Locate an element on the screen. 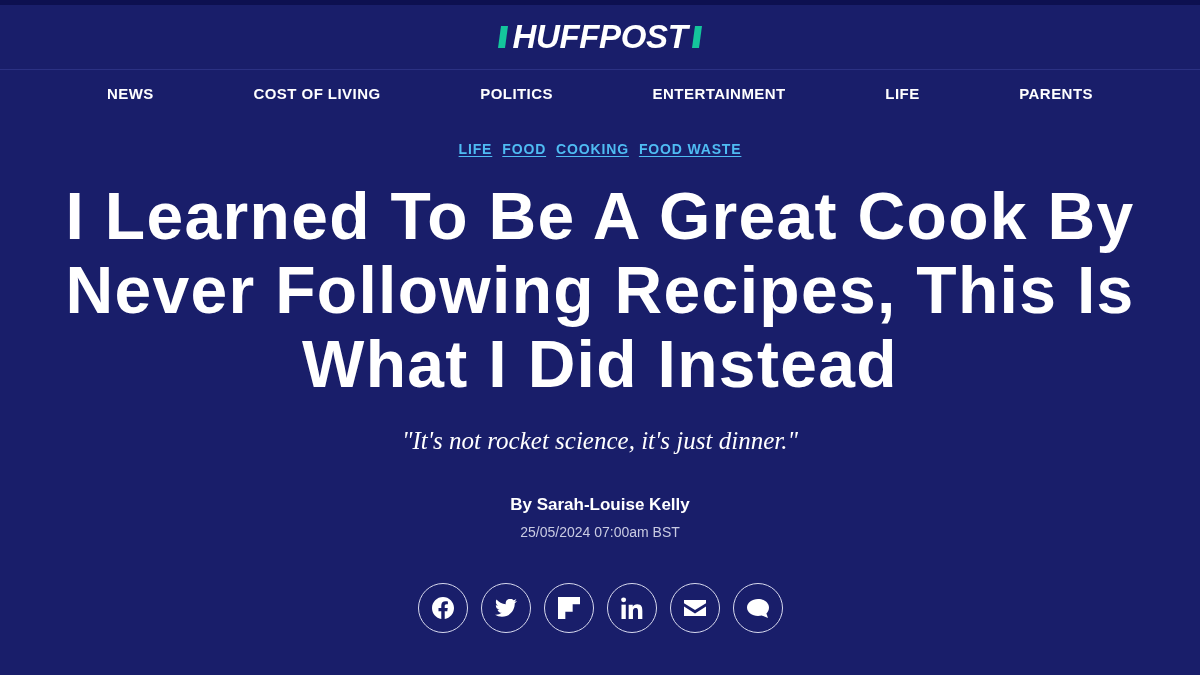 The width and height of the screenshot is (1200, 675). nav-link: PARENTS is located at coordinates (1056, 94).